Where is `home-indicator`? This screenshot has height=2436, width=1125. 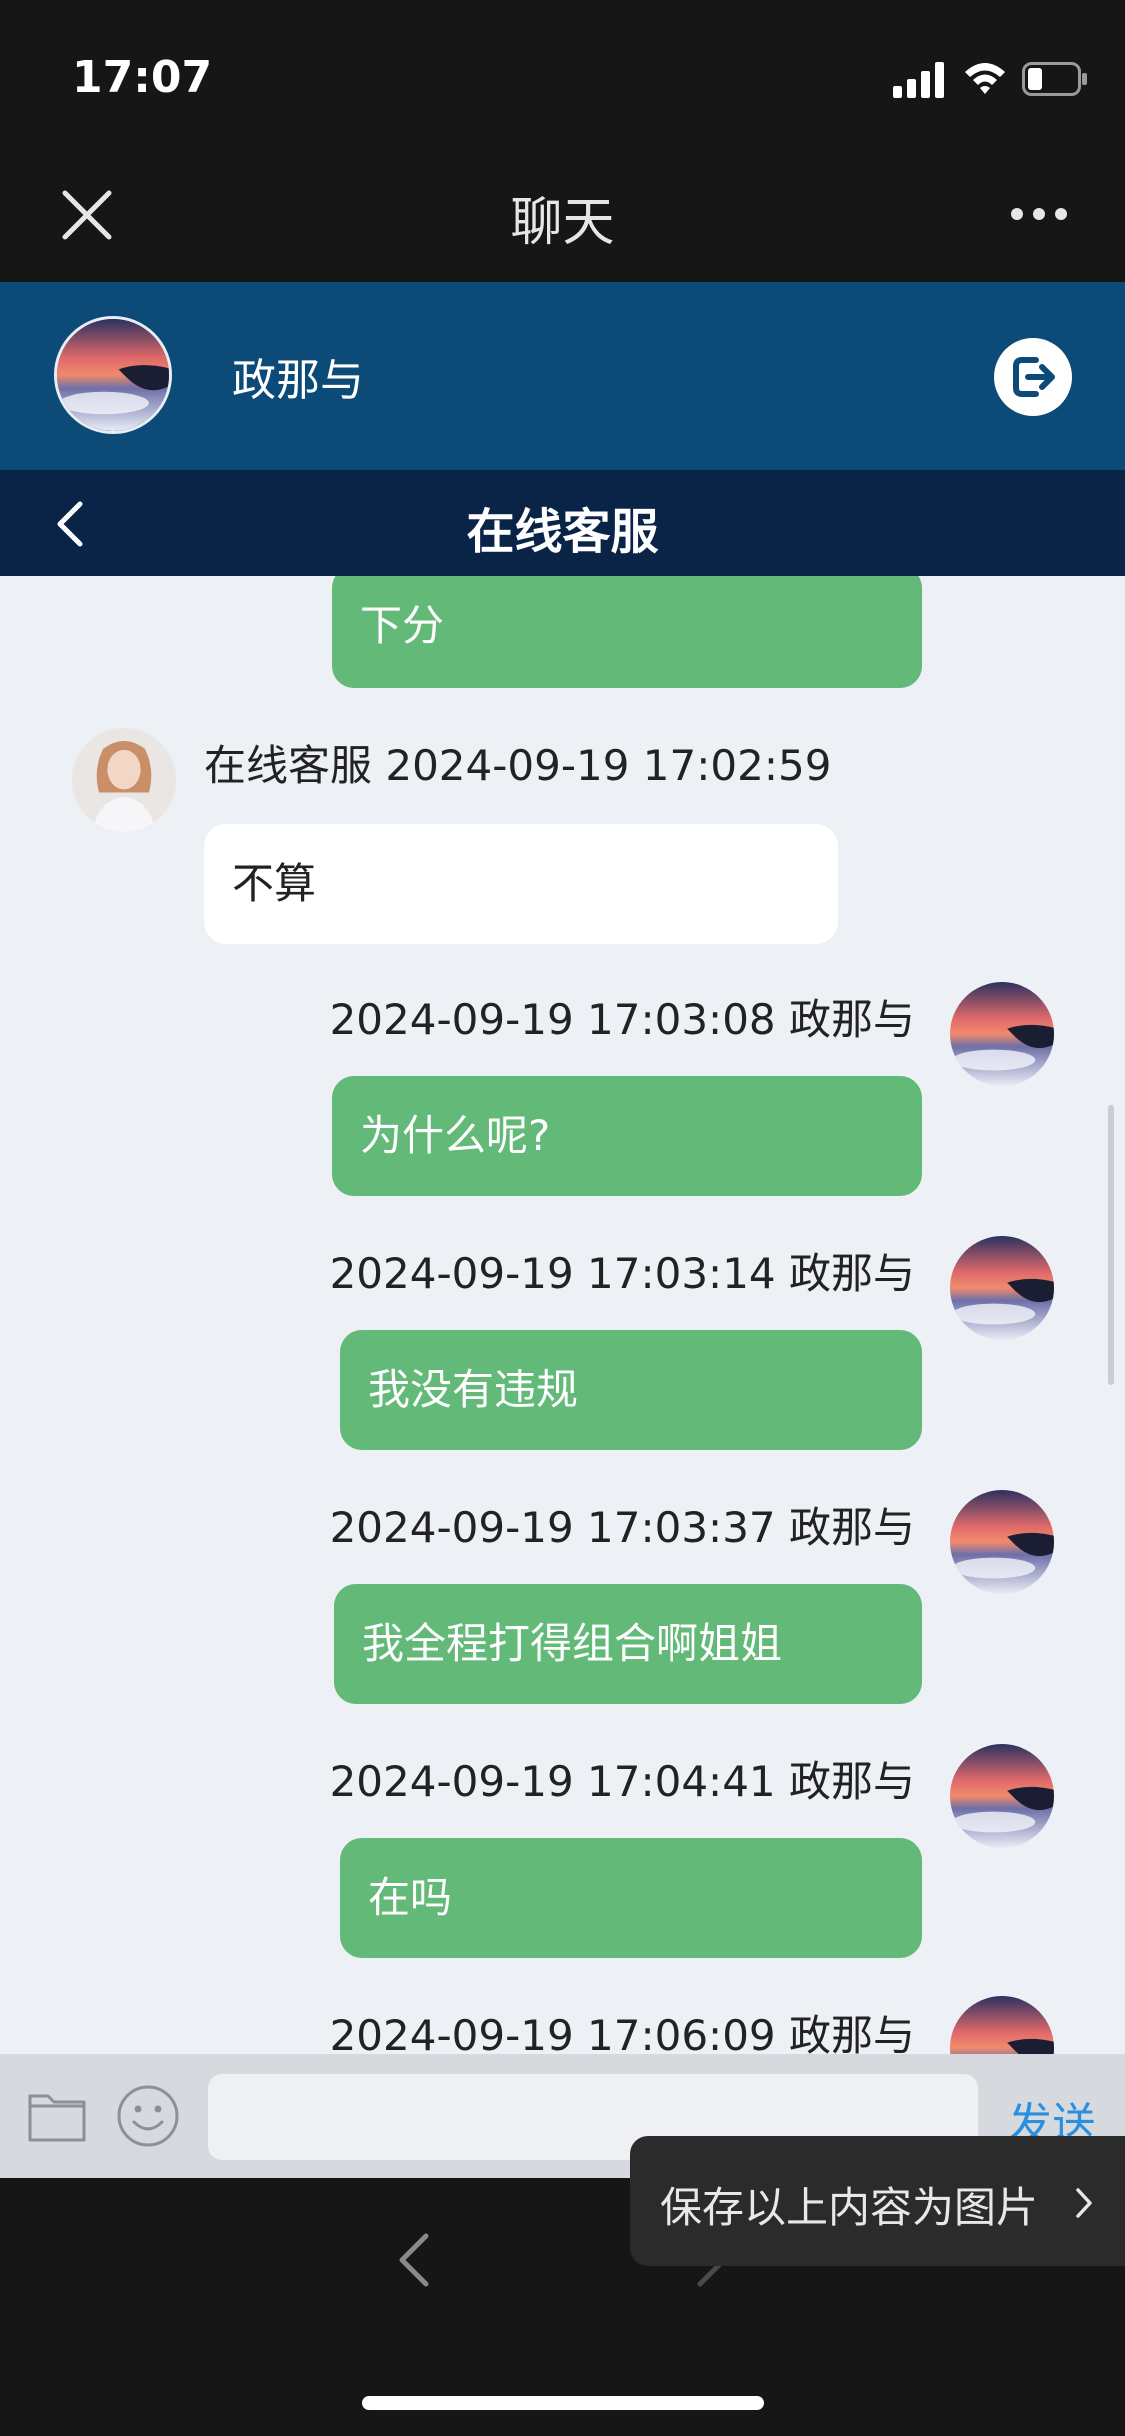
home-indicator is located at coordinates (563, 2403).